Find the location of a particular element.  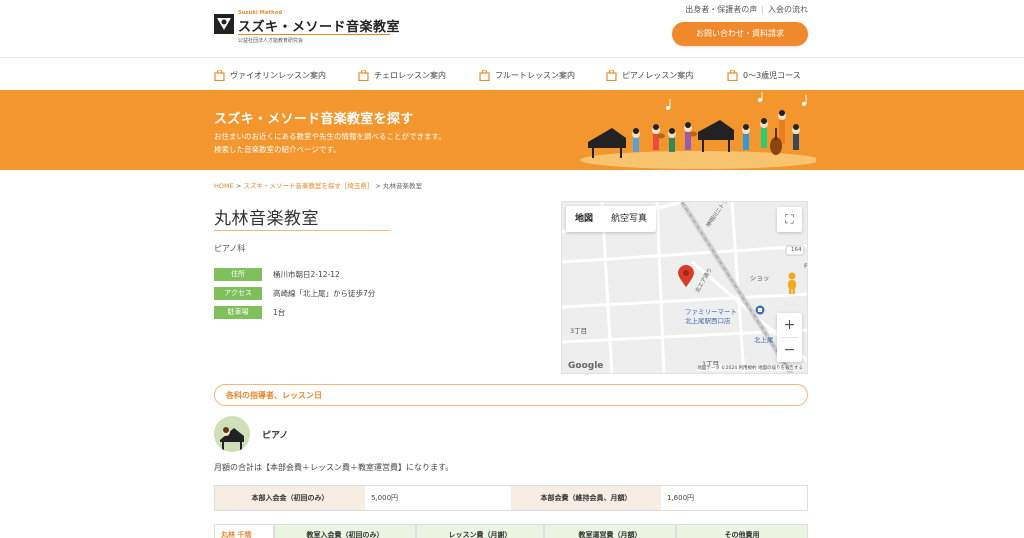

suzuki-logo-icon is located at coordinates (224, 24).